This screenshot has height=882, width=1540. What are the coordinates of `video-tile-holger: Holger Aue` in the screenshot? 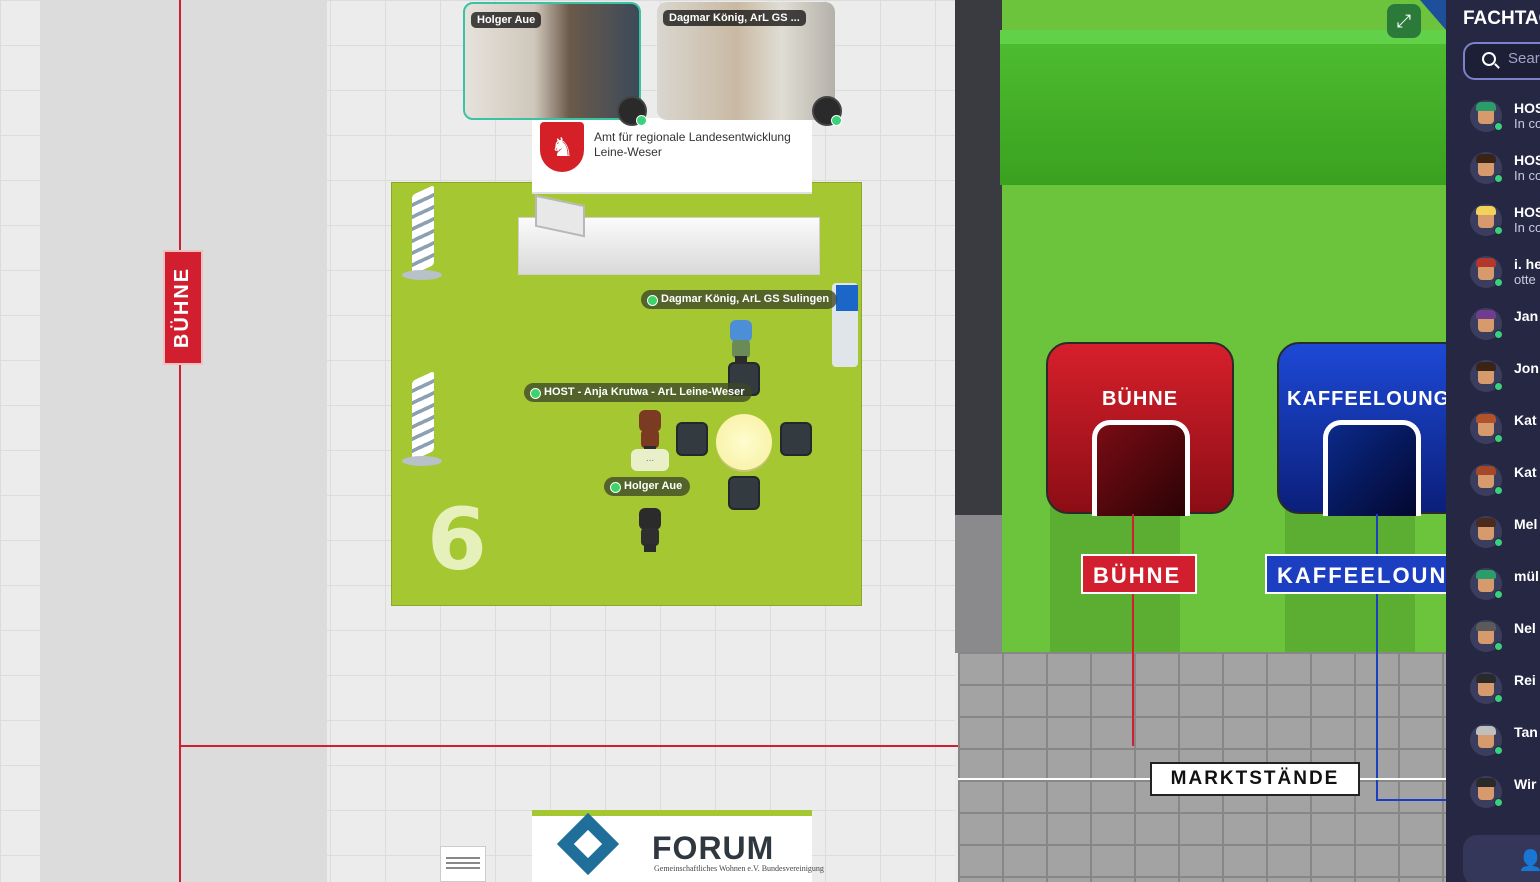 It's located at (552, 61).